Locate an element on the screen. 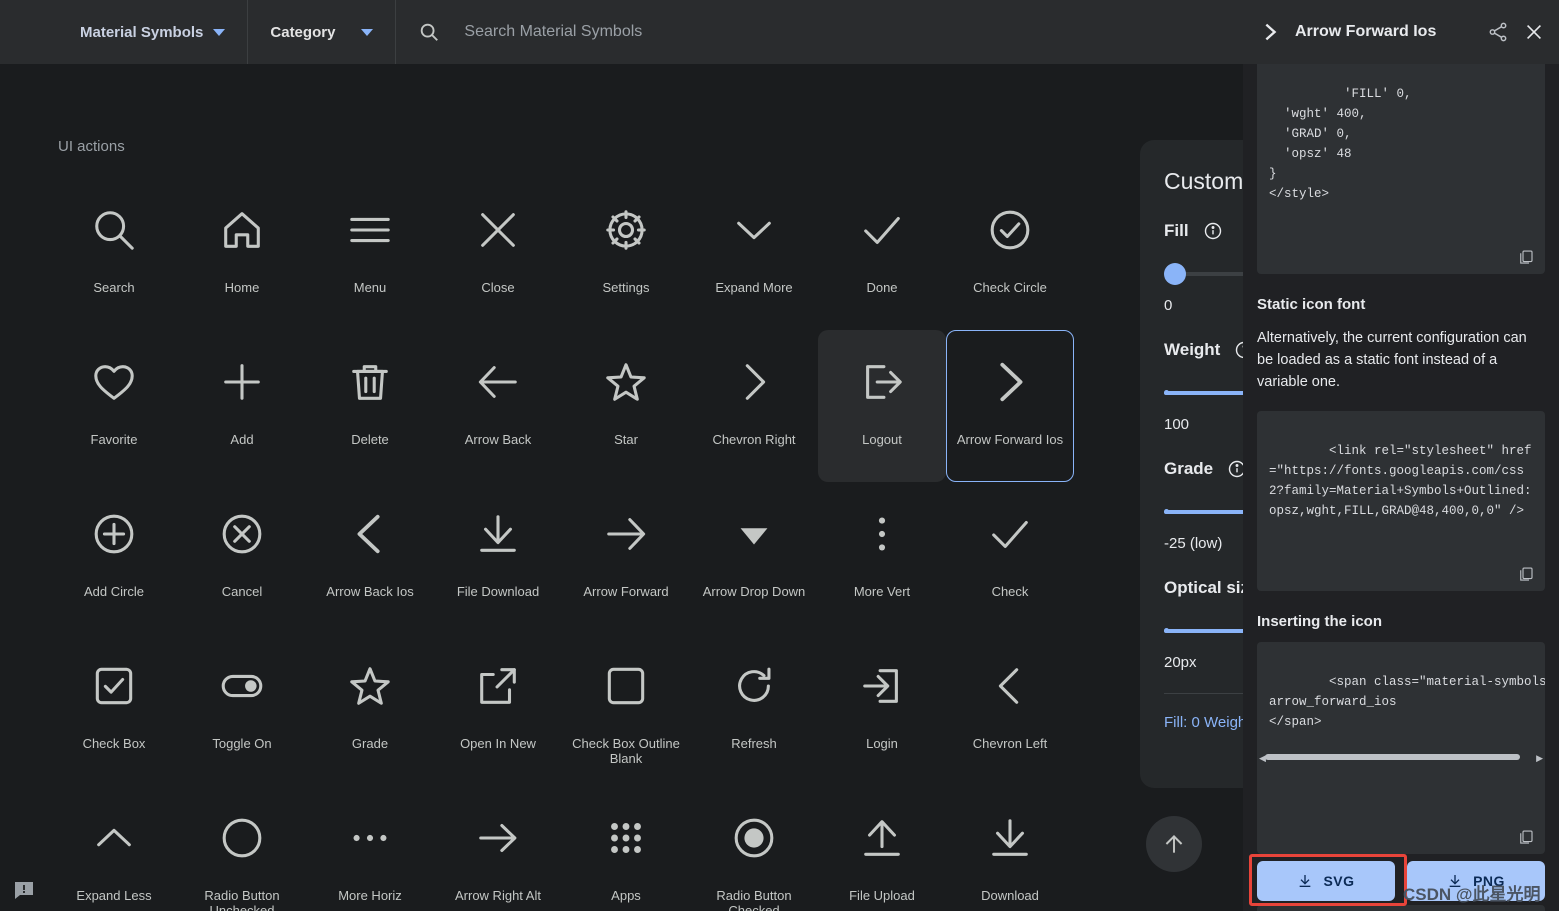 Image resolution: width=1559 pixels, height=911 pixels. icon-tile-file-download: File Download is located at coordinates (498, 558).